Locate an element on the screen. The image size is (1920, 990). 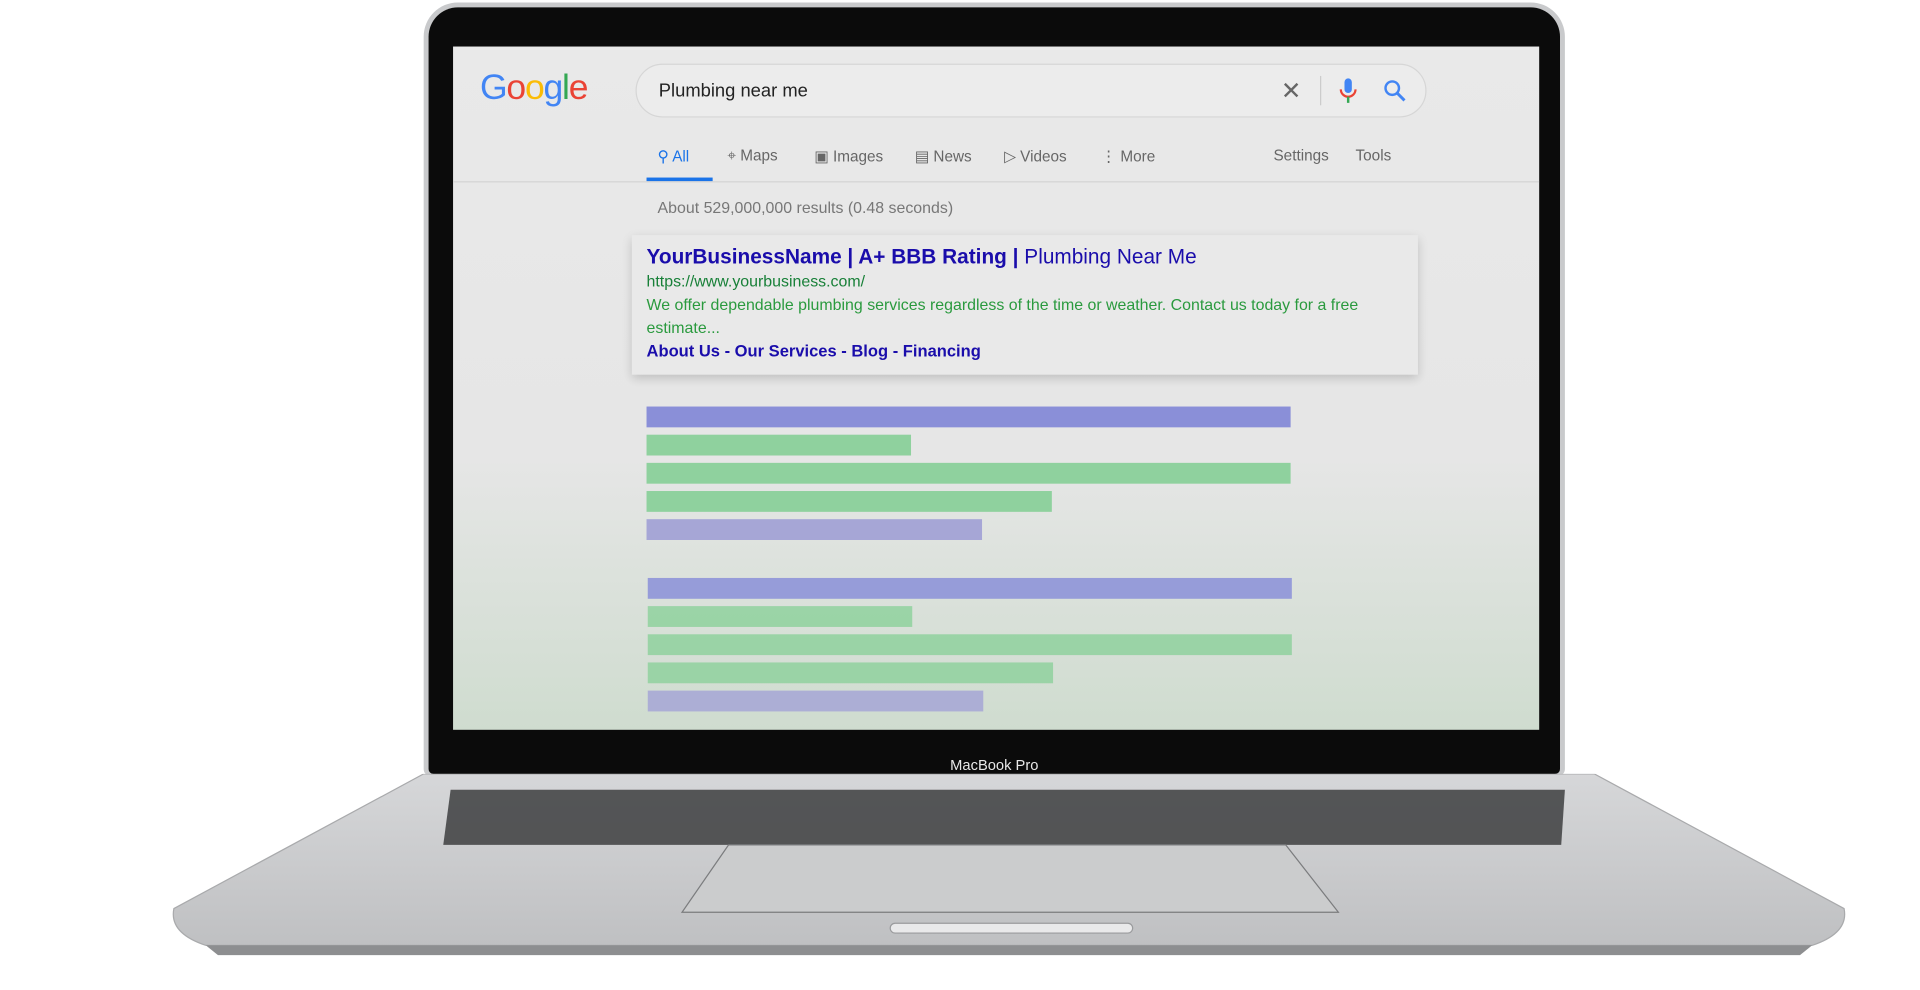
microphone-icon is located at coordinates (1348, 90).